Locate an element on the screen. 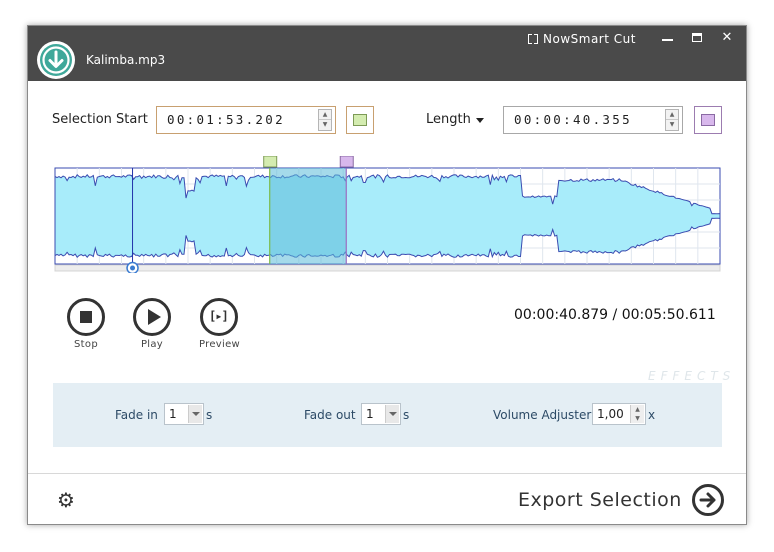 This screenshot has width=774, height=552. close-button: ✕ is located at coordinates (727, 38).